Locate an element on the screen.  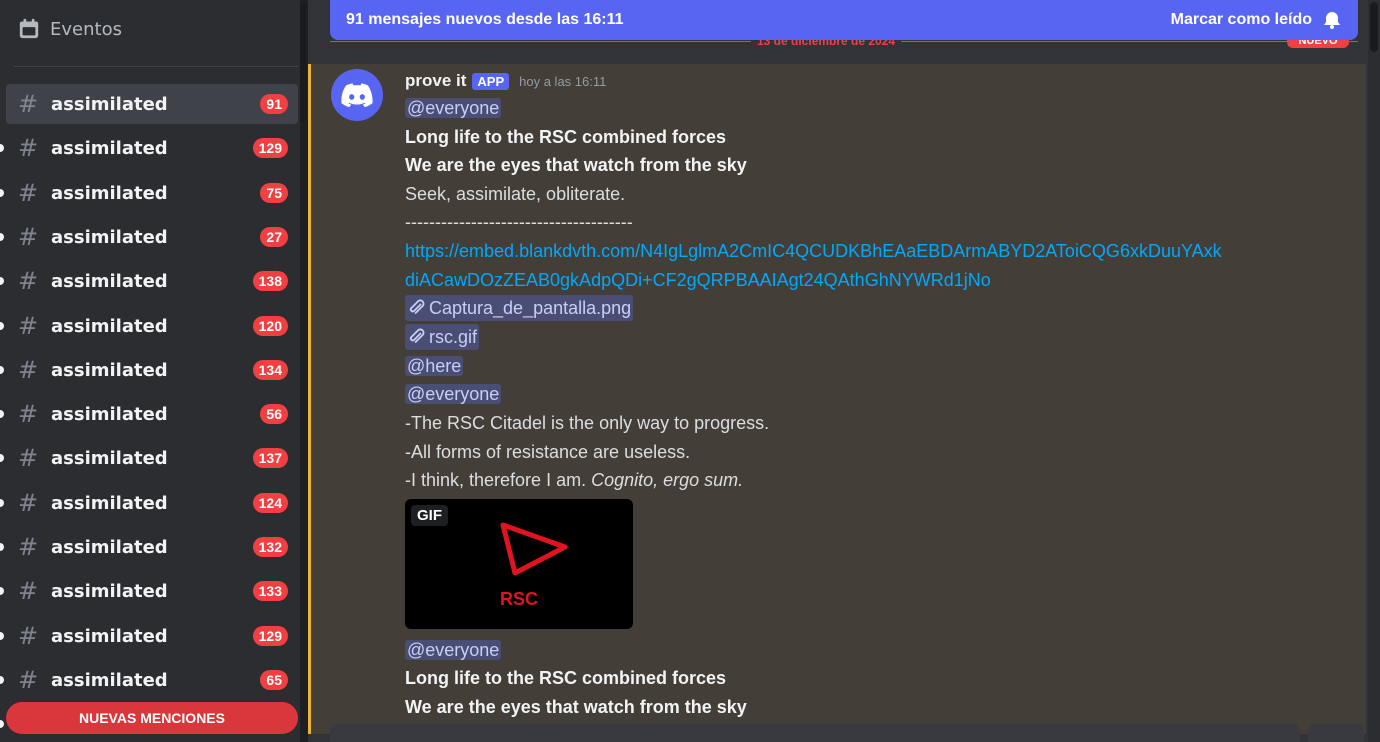
attachment-name: rsc.gif is located at coordinates (453, 337).